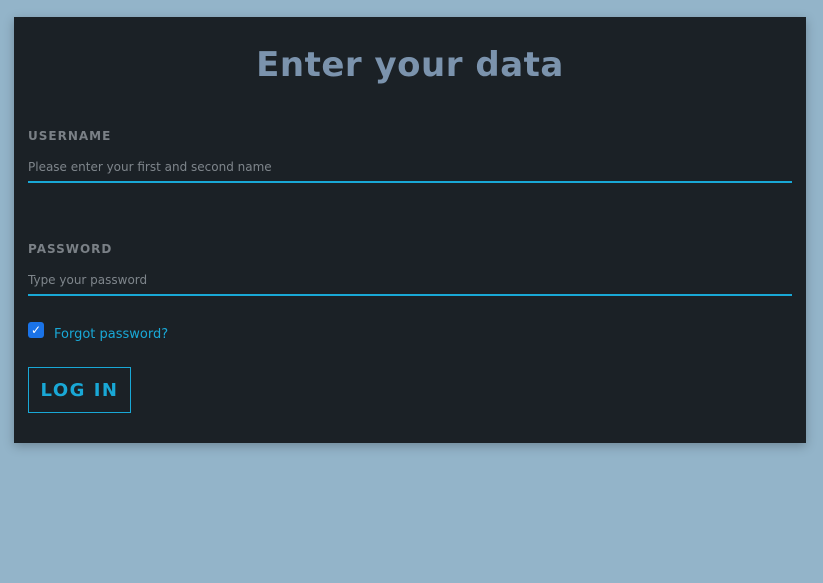  I want to click on username-input, so click(410, 168).